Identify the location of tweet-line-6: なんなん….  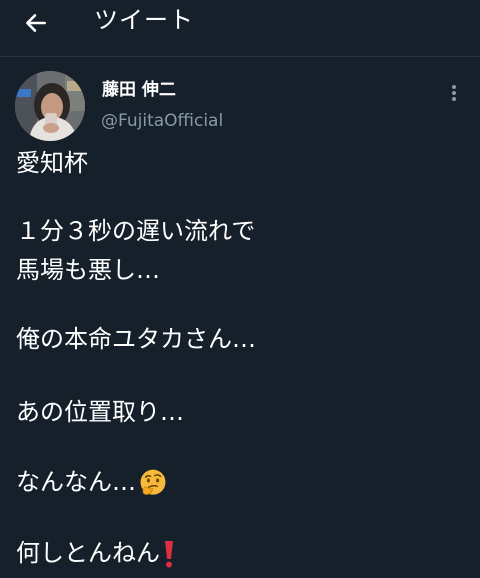
(92, 482).